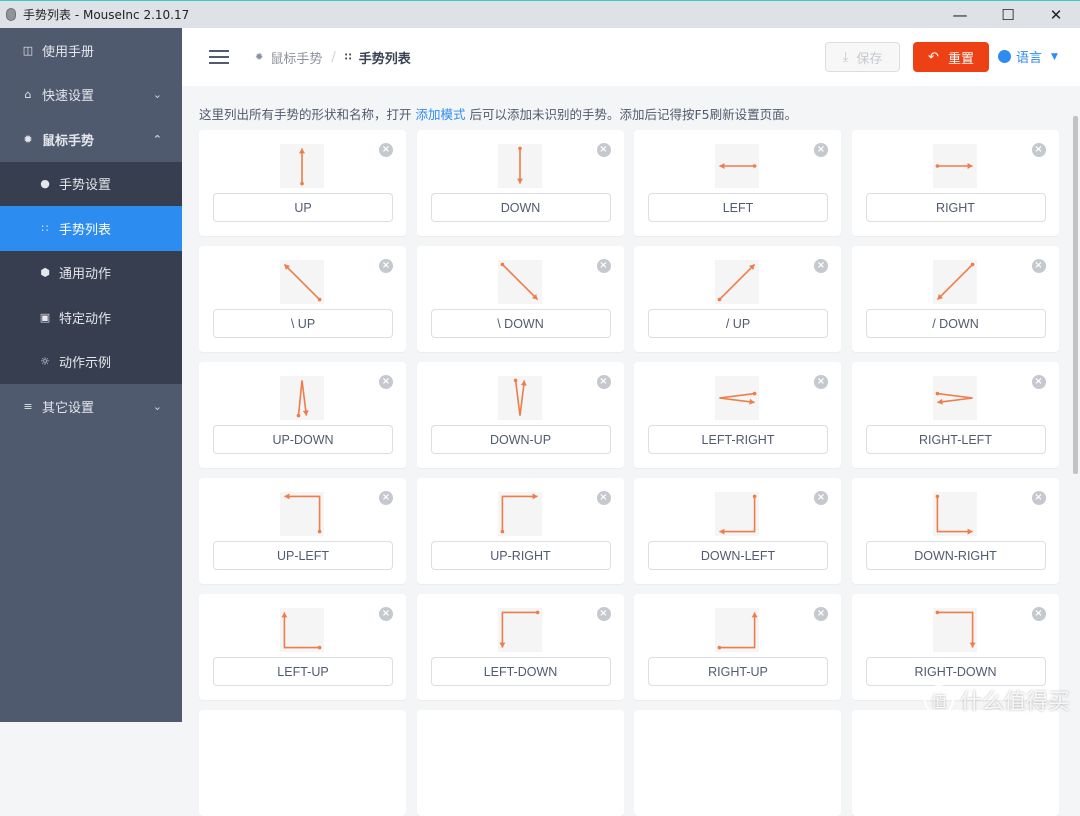 The image size is (1080, 816). What do you see at coordinates (303, 207) in the screenshot?
I see `gesture-name-field: UP` at bounding box center [303, 207].